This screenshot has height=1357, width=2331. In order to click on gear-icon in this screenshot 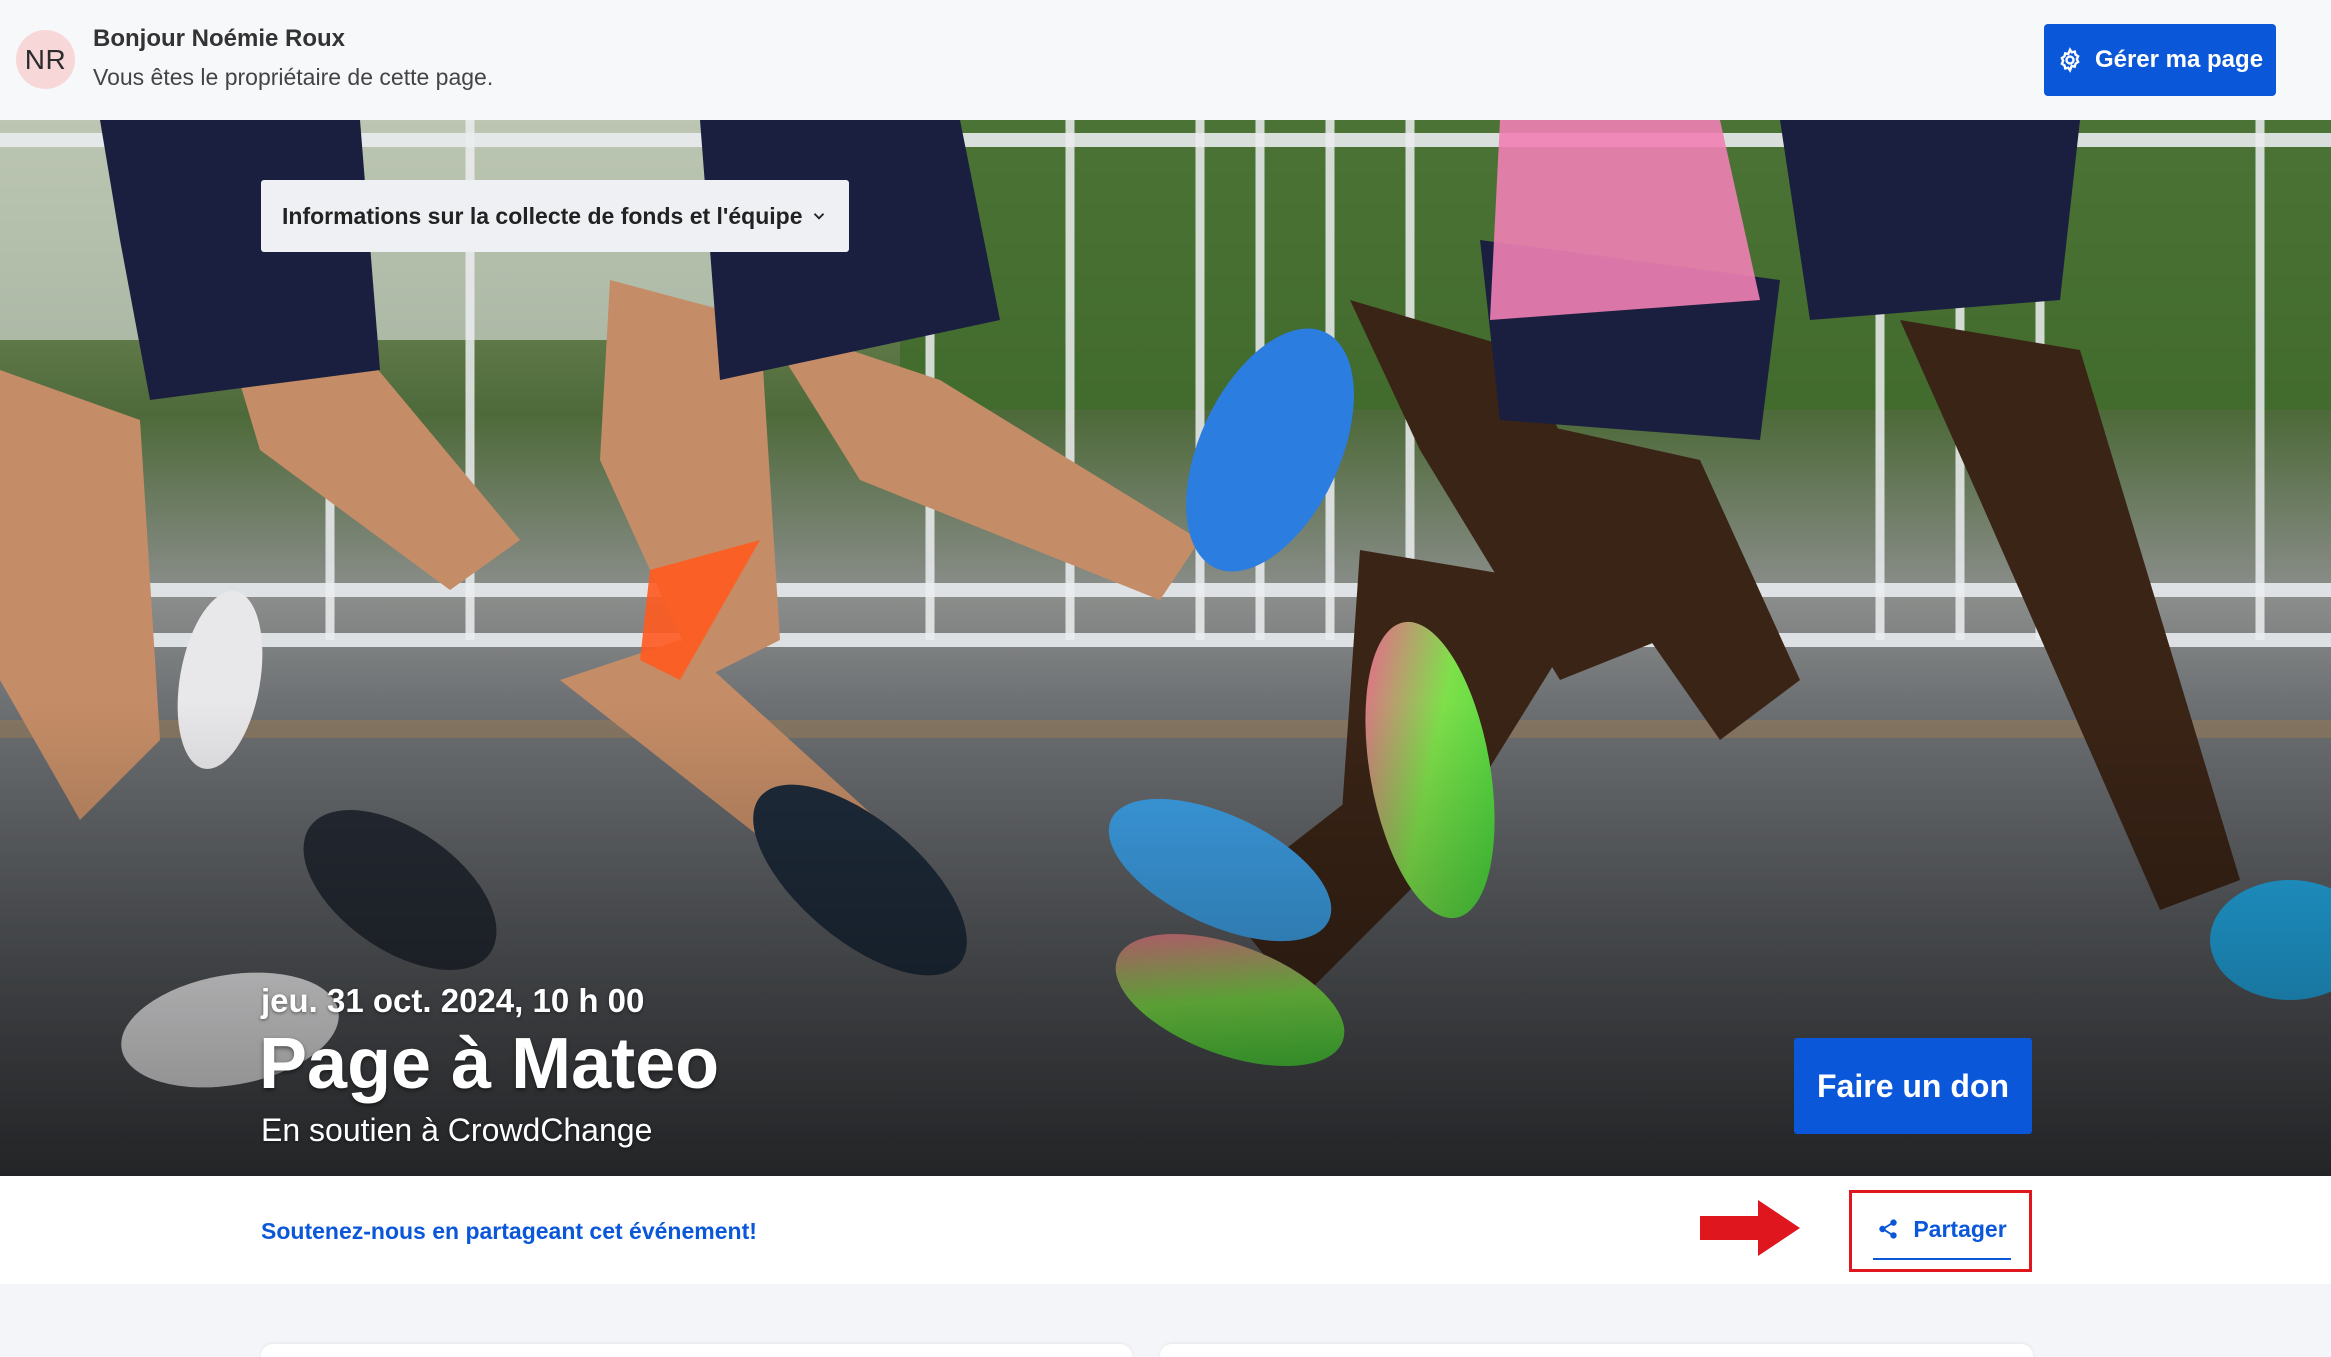, I will do `click(2070, 60)`.